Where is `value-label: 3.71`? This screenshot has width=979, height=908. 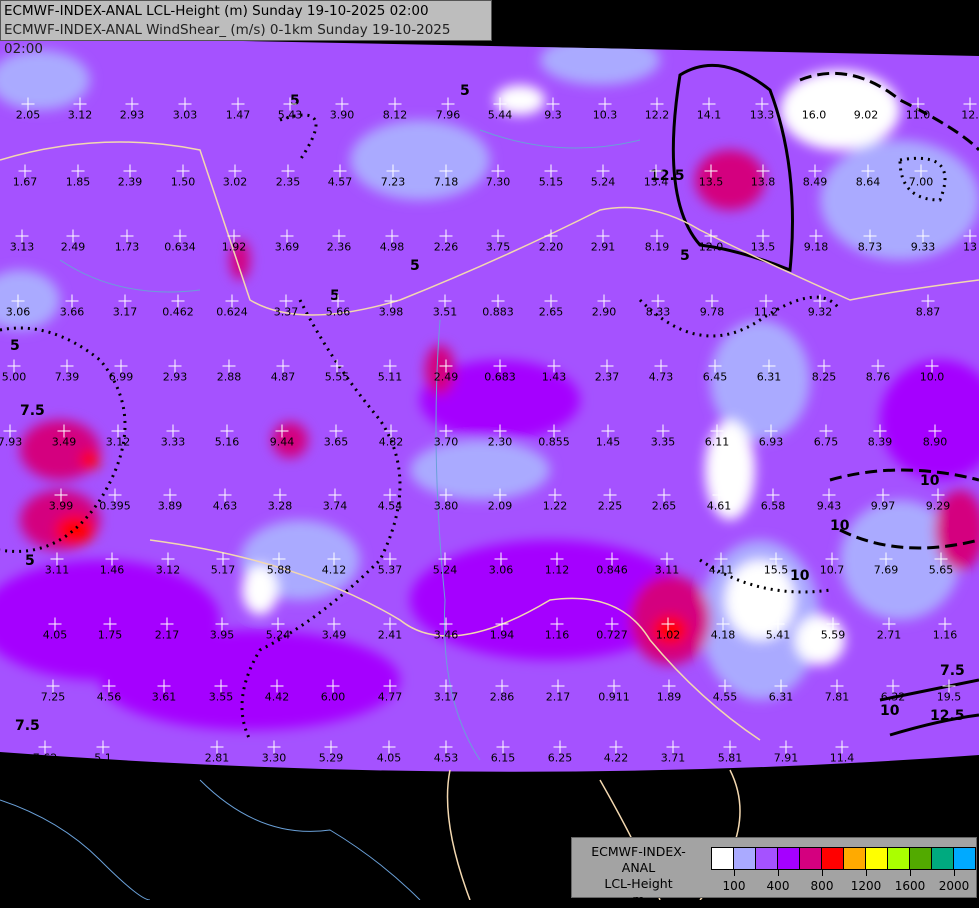 value-label: 3.71 is located at coordinates (673, 758).